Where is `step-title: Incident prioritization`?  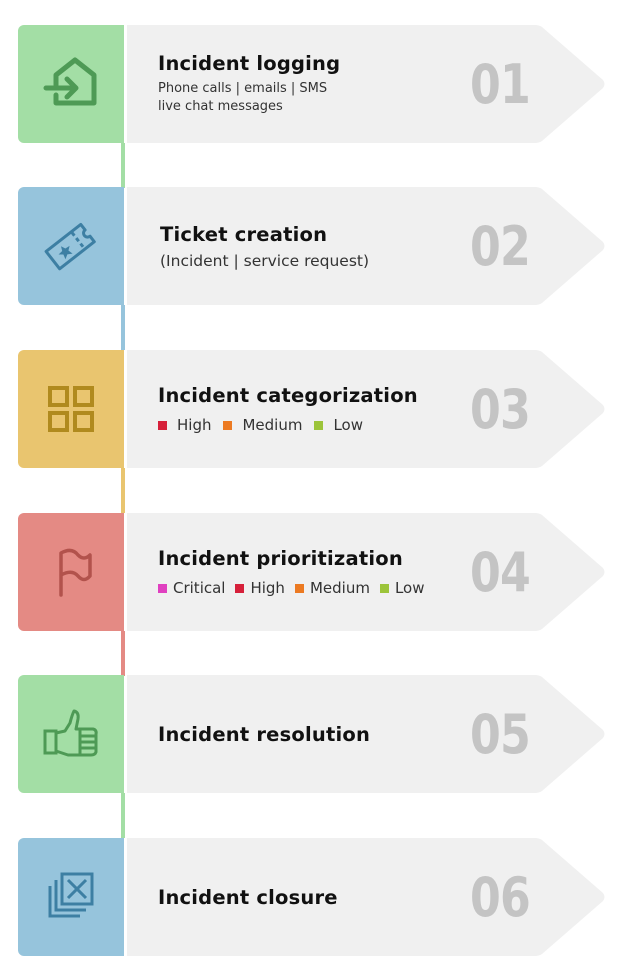
step-title: Incident prioritization is located at coordinates (280, 558).